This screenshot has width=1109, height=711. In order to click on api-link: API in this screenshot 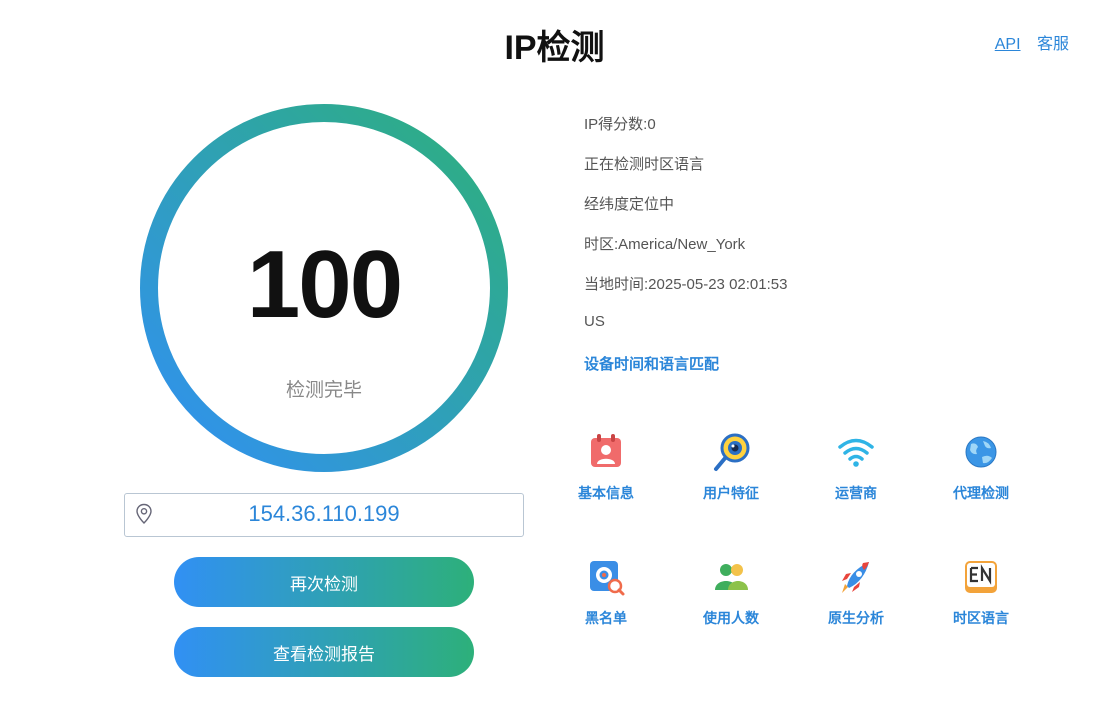, I will do `click(1008, 44)`.